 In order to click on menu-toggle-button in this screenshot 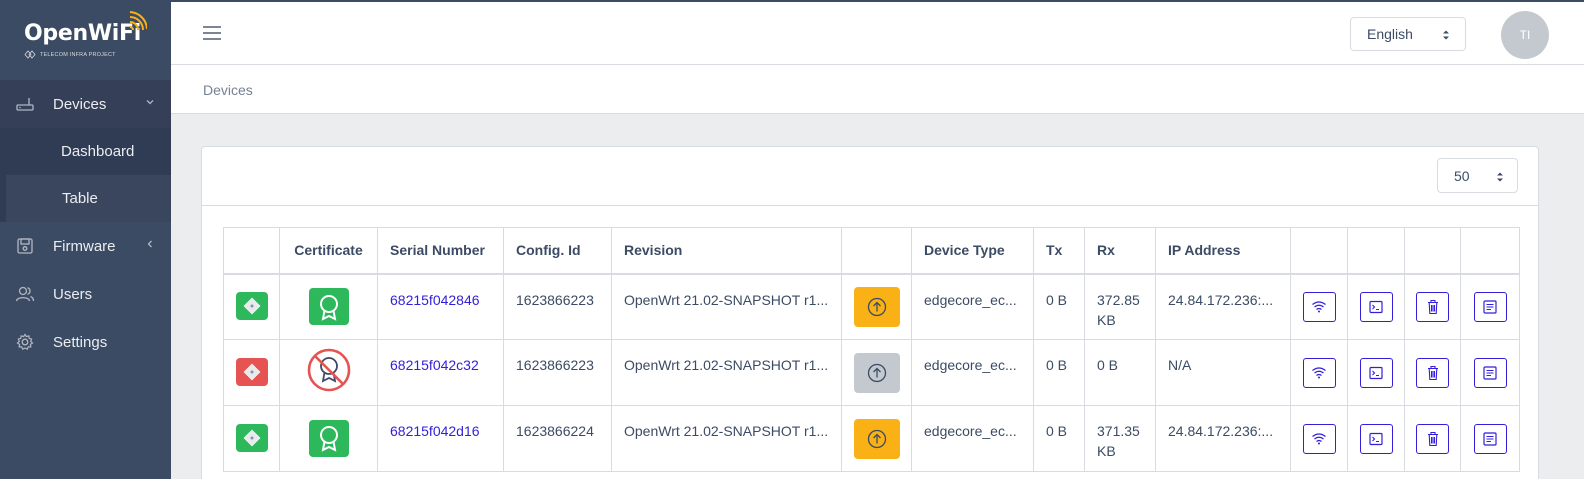, I will do `click(212, 34)`.